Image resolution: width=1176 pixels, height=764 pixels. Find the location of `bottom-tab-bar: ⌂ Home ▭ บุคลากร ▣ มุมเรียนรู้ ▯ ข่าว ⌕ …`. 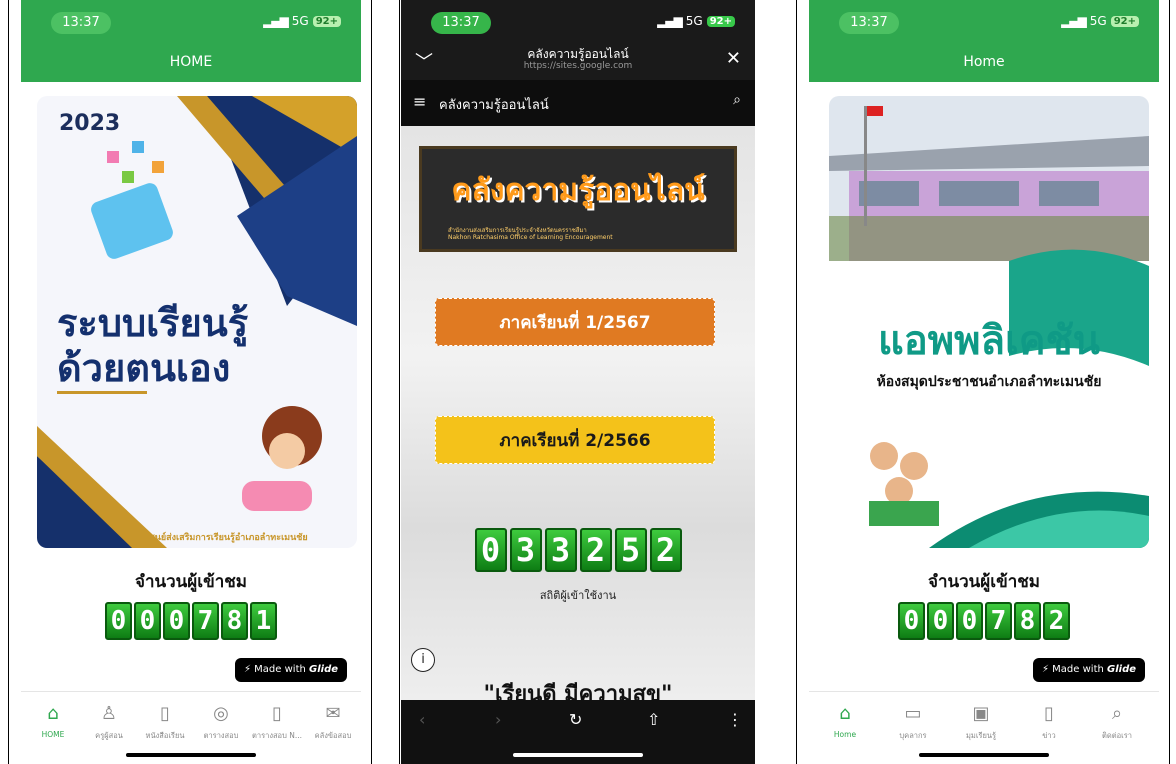

bottom-tab-bar: ⌂ Home ▭ บุคลากร ▣ มุมเรียนรู้ ▯ ข่าว ⌕ … is located at coordinates (984, 727).